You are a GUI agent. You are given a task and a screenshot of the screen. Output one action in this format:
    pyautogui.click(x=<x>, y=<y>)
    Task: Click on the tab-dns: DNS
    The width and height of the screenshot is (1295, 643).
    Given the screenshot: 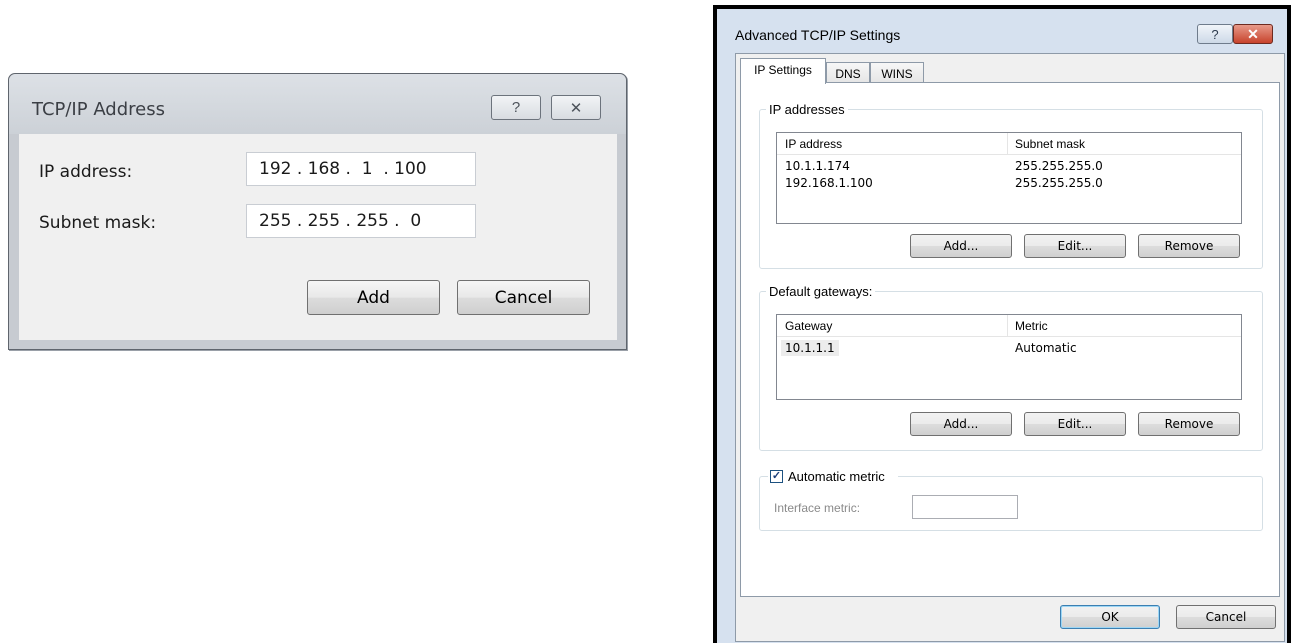 What is the action you would take?
    pyautogui.click(x=848, y=73)
    